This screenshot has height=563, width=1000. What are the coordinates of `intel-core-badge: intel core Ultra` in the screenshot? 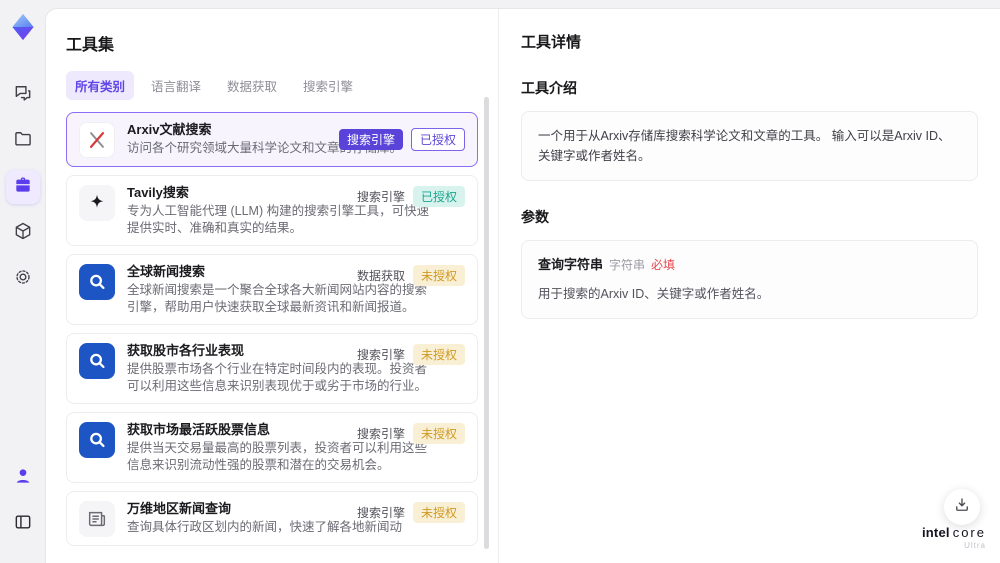 It's located at (953, 537).